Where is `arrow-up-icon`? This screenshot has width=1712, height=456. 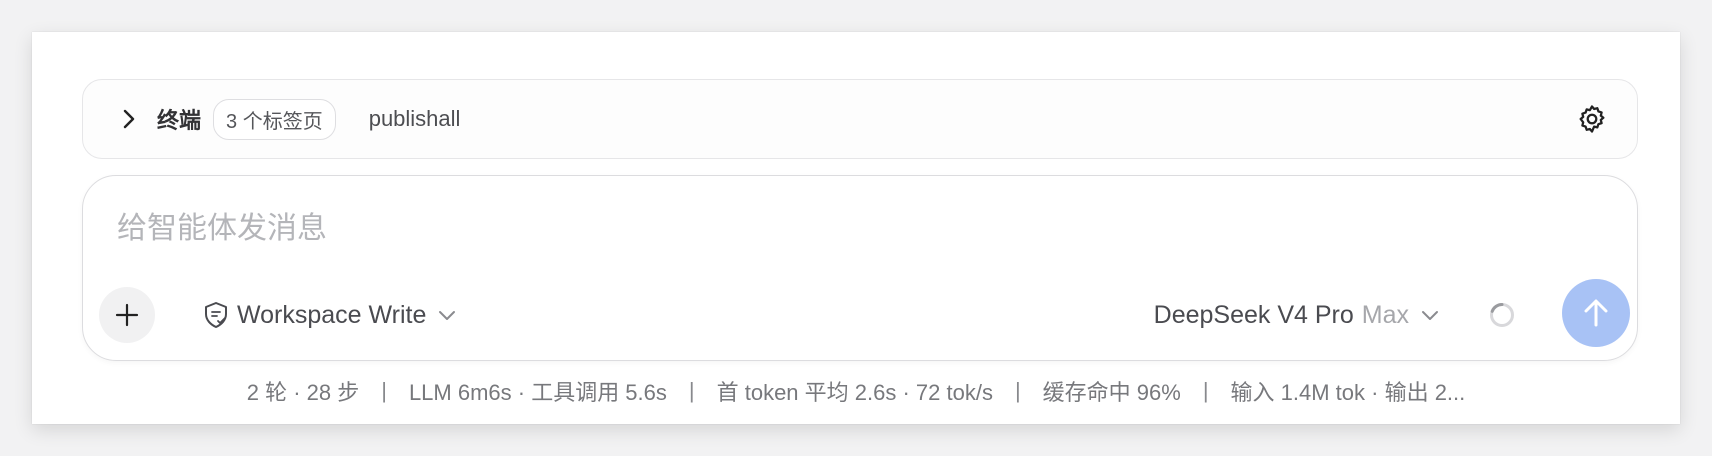 arrow-up-icon is located at coordinates (1596, 313).